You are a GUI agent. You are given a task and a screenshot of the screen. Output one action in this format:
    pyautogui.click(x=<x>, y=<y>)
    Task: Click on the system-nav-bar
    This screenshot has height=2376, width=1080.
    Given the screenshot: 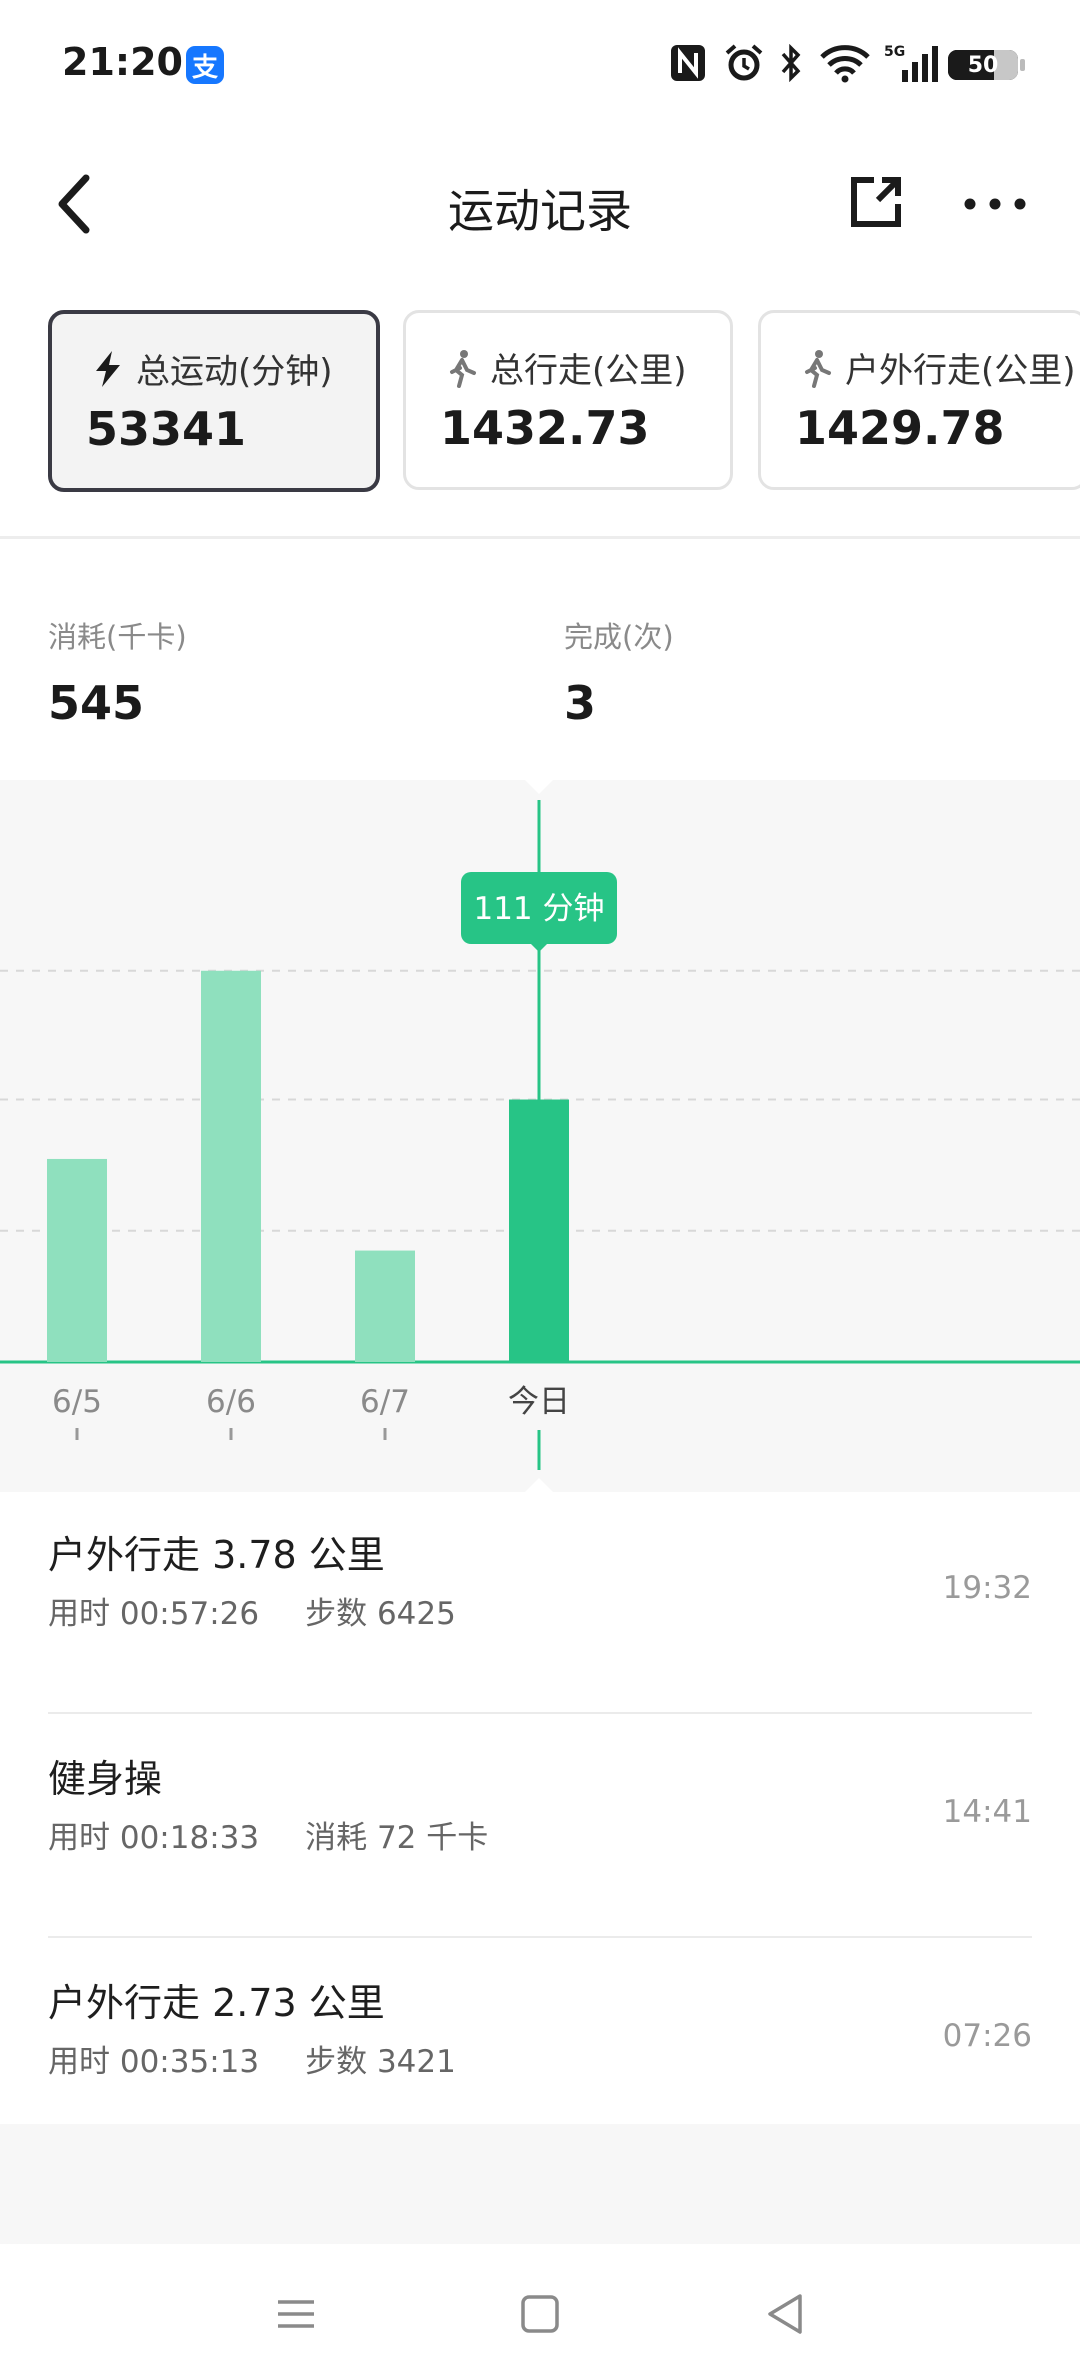 What is the action you would take?
    pyautogui.click(x=540, y=2310)
    